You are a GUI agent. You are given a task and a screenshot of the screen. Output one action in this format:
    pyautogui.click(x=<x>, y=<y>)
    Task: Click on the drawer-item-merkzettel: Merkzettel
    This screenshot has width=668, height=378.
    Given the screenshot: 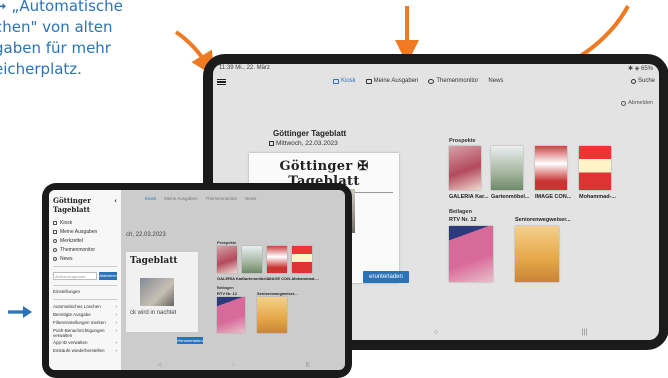 What is the action you would take?
    pyautogui.click(x=85, y=240)
    